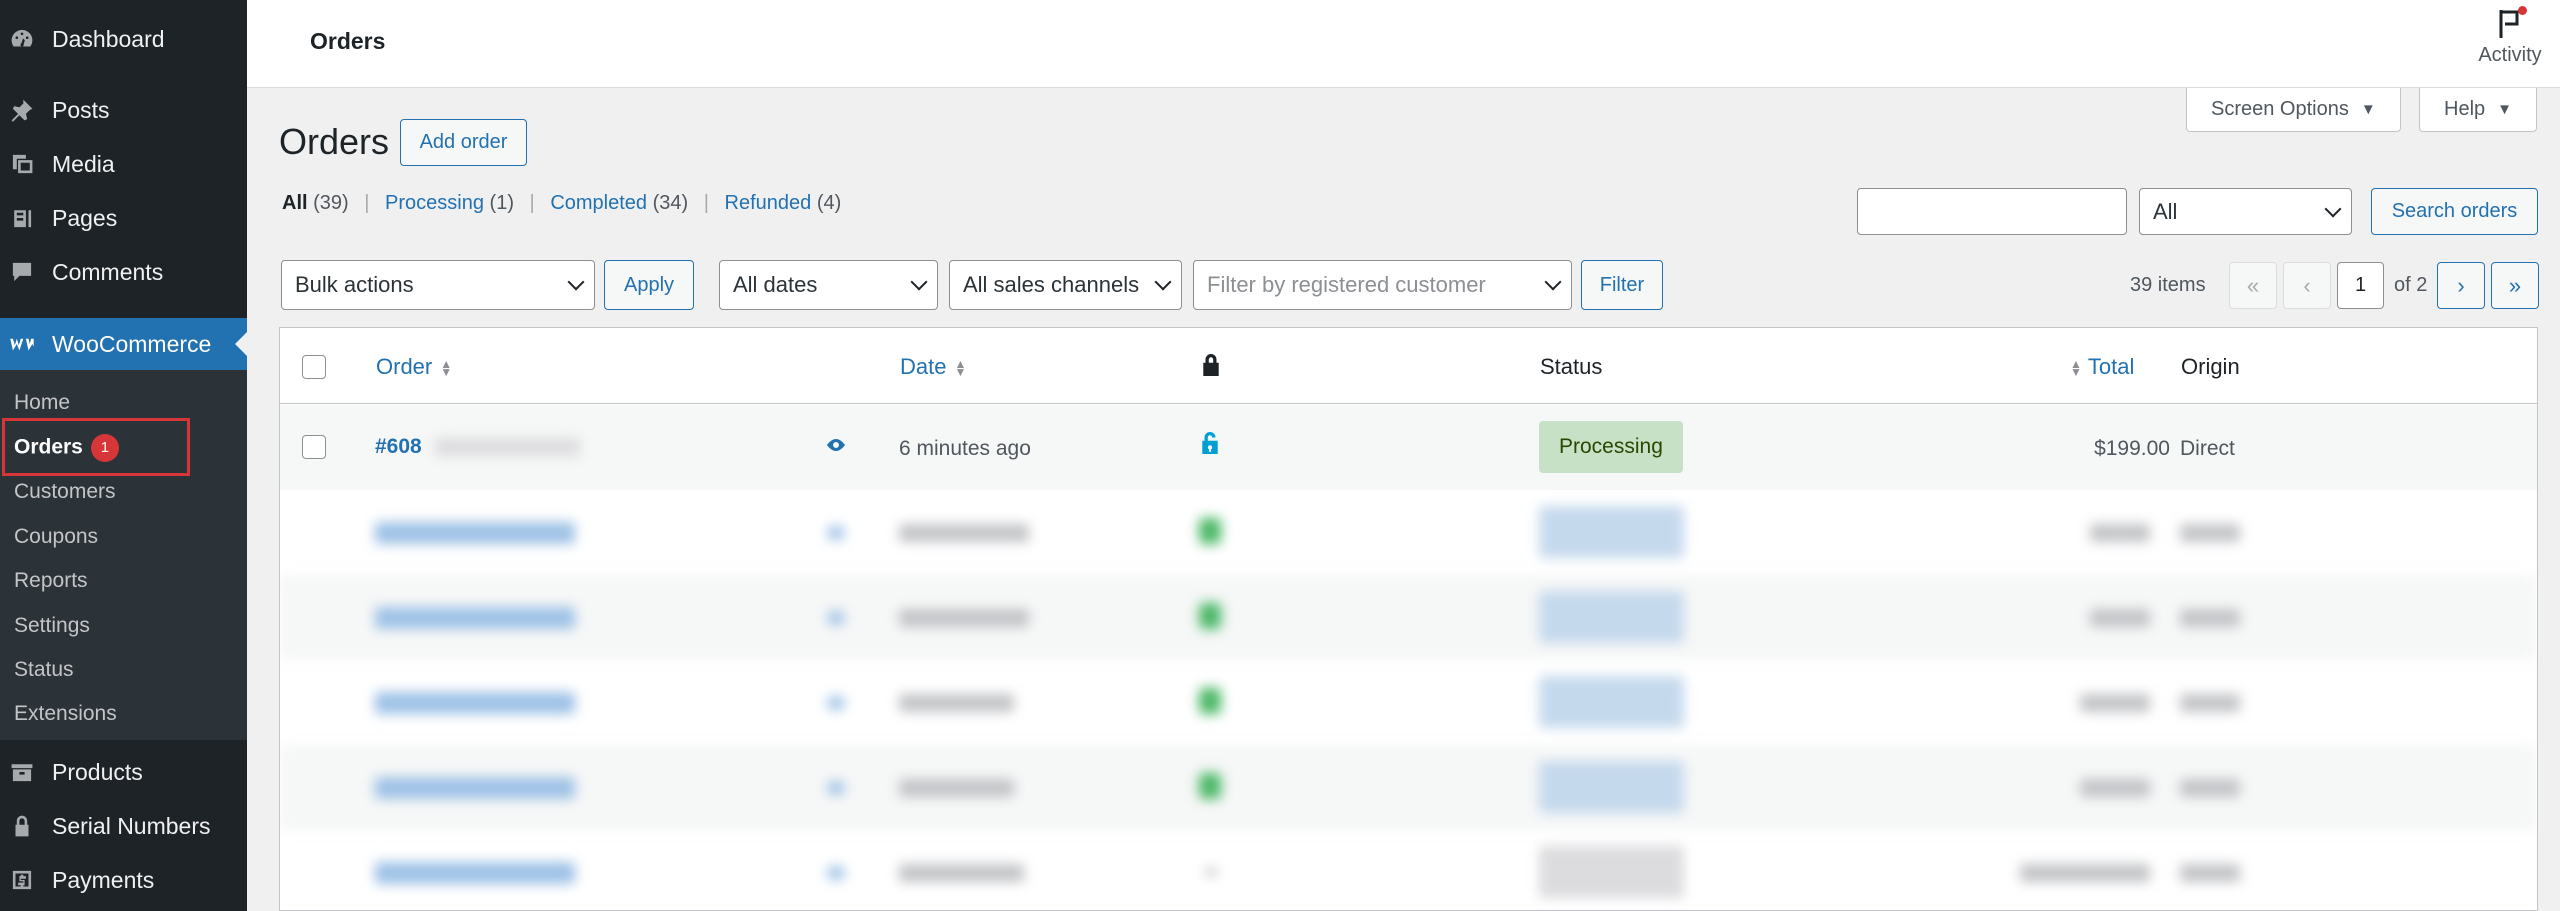 The height and width of the screenshot is (911, 2560). I want to click on header-title: Orders, so click(348, 41).